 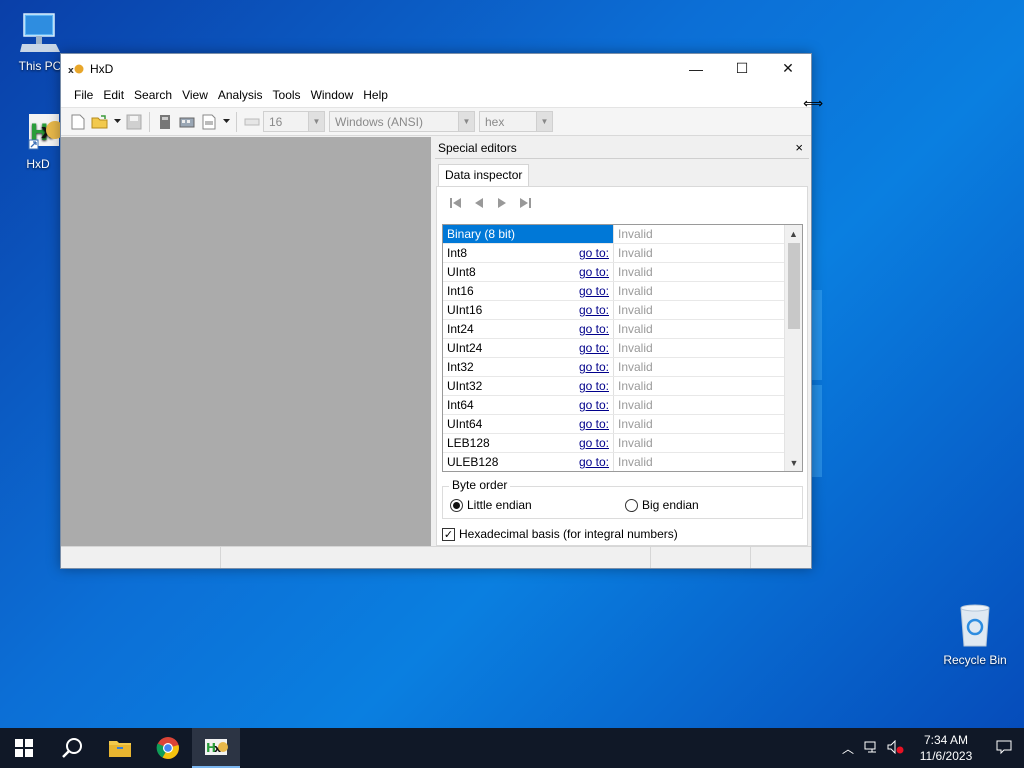 I want to click on window-title: HxD, so click(x=102, y=68).